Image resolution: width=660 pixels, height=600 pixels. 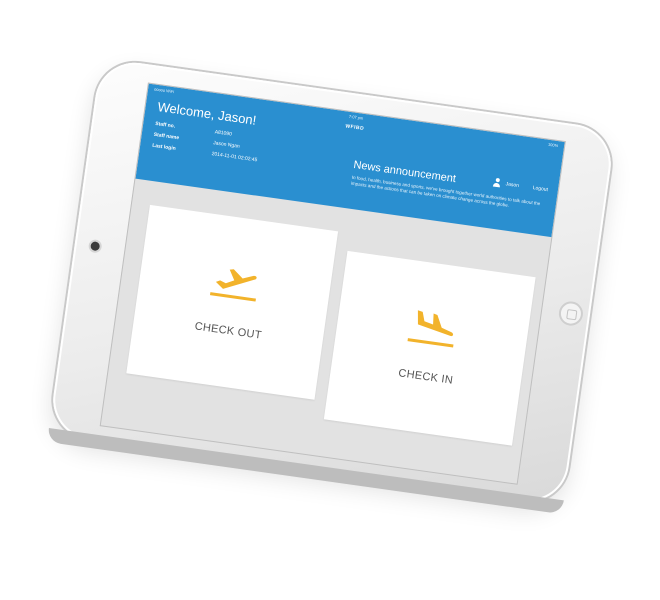 I want to click on plane-arrival-icon, so click(x=430, y=329).